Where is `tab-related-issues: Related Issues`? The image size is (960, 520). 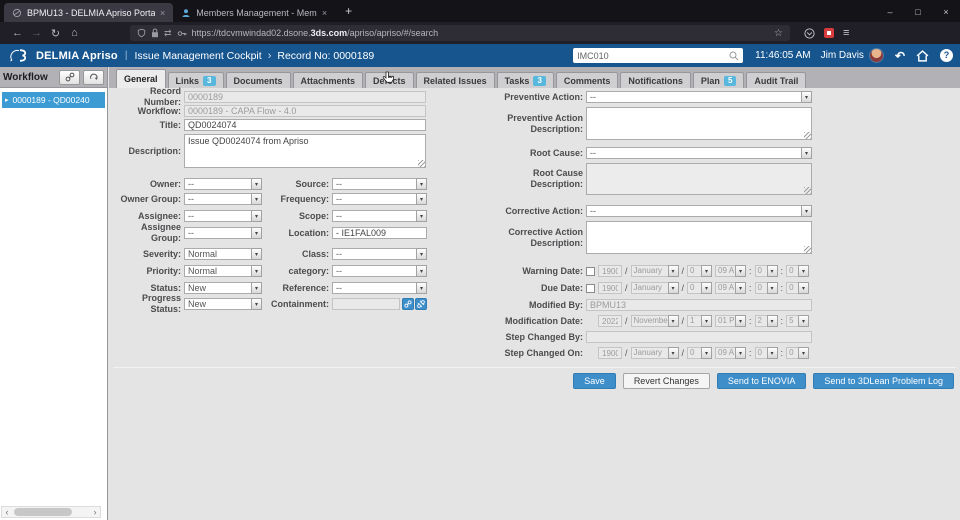
tab-related-issues: Related Issues is located at coordinates (455, 80).